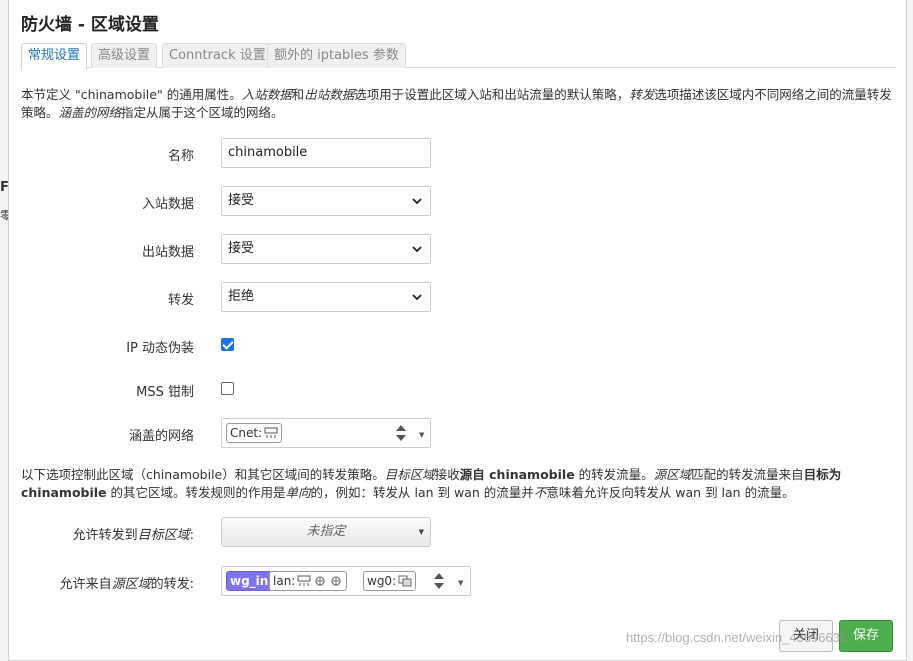 The image size is (913, 661). Describe the element at coordinates (241, 296) in the screenshot. I see `forward-policy-value: 拒绝` at that location.